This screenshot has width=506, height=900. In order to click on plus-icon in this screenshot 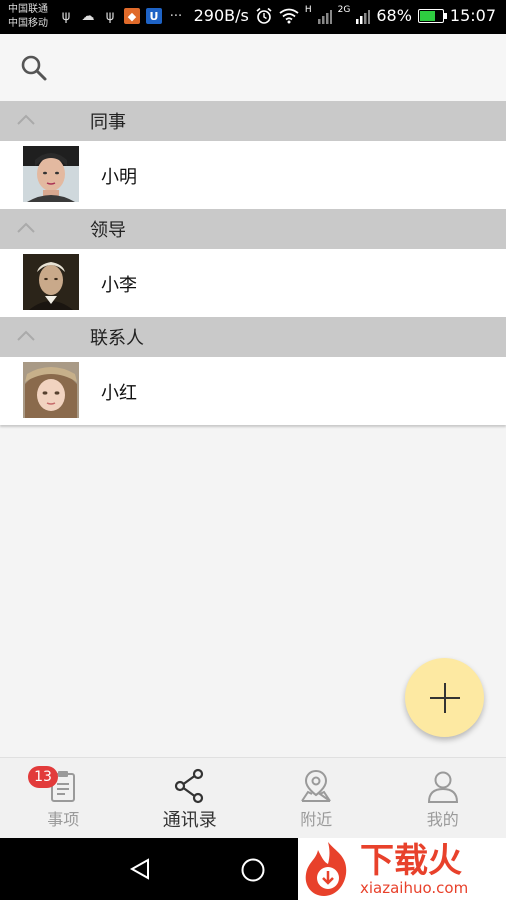, I will do `click(444, 697)`.